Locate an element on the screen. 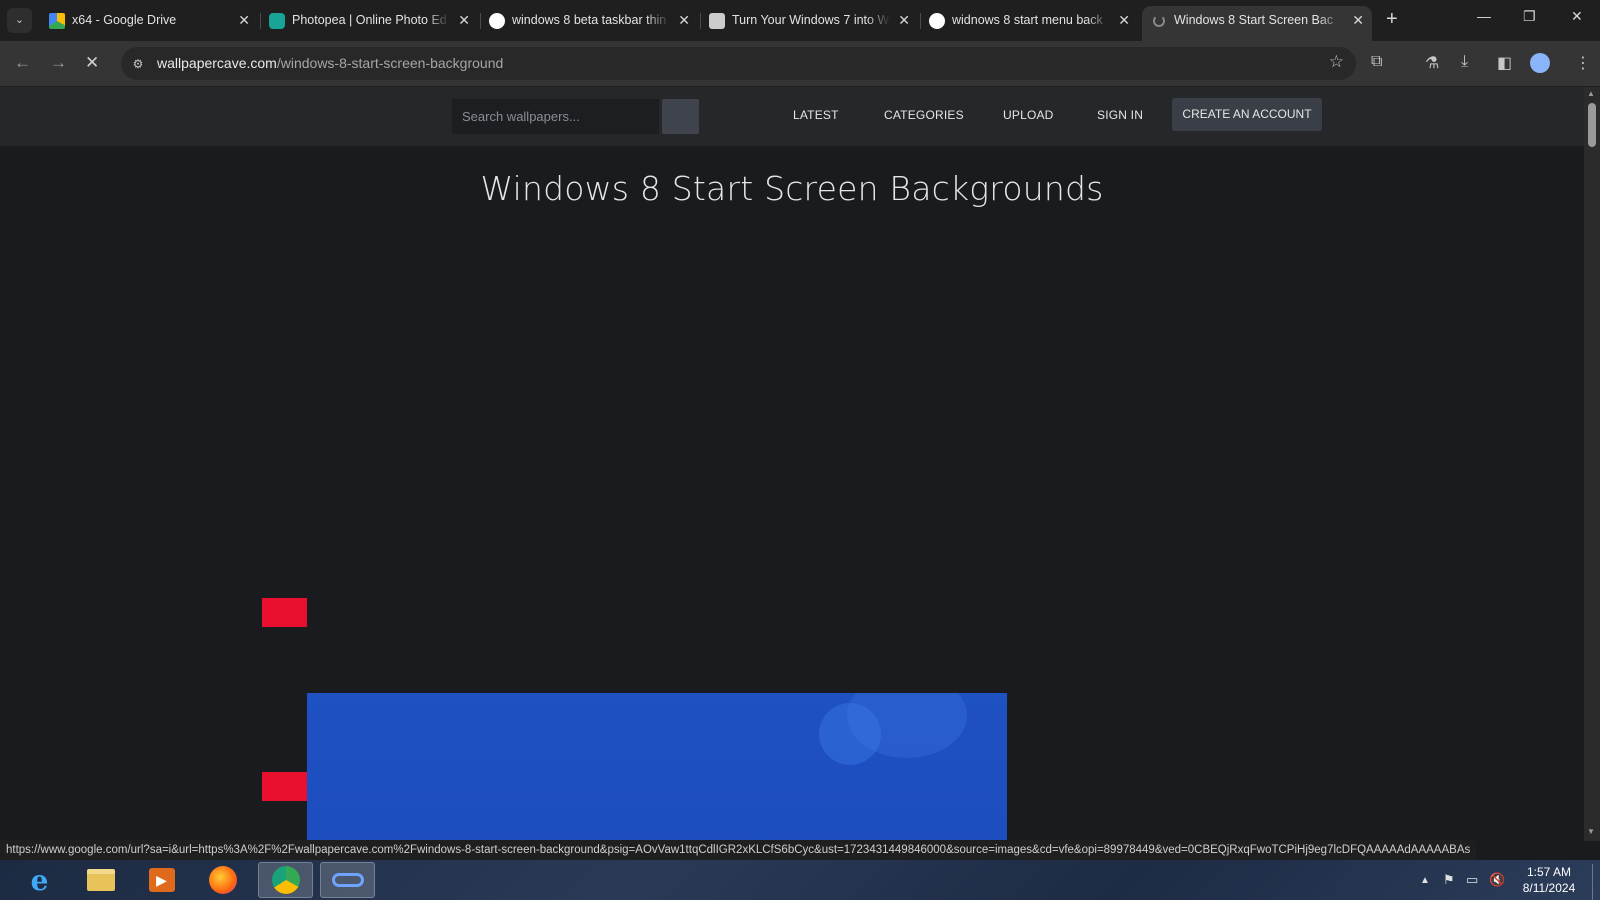  volume-muted-icon: 🔇 is located at coordinates (1497, 880).